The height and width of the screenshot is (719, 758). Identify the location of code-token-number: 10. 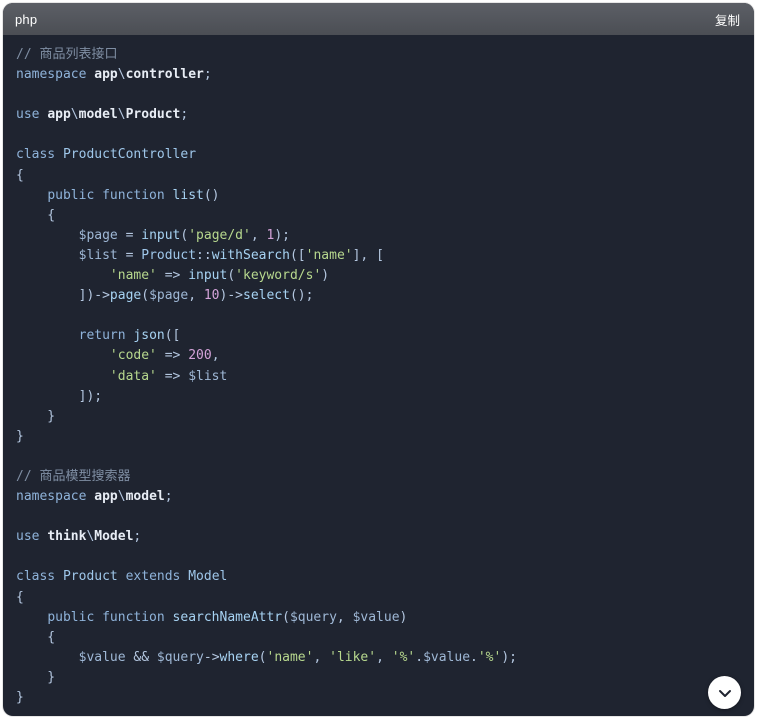
(211, 296).